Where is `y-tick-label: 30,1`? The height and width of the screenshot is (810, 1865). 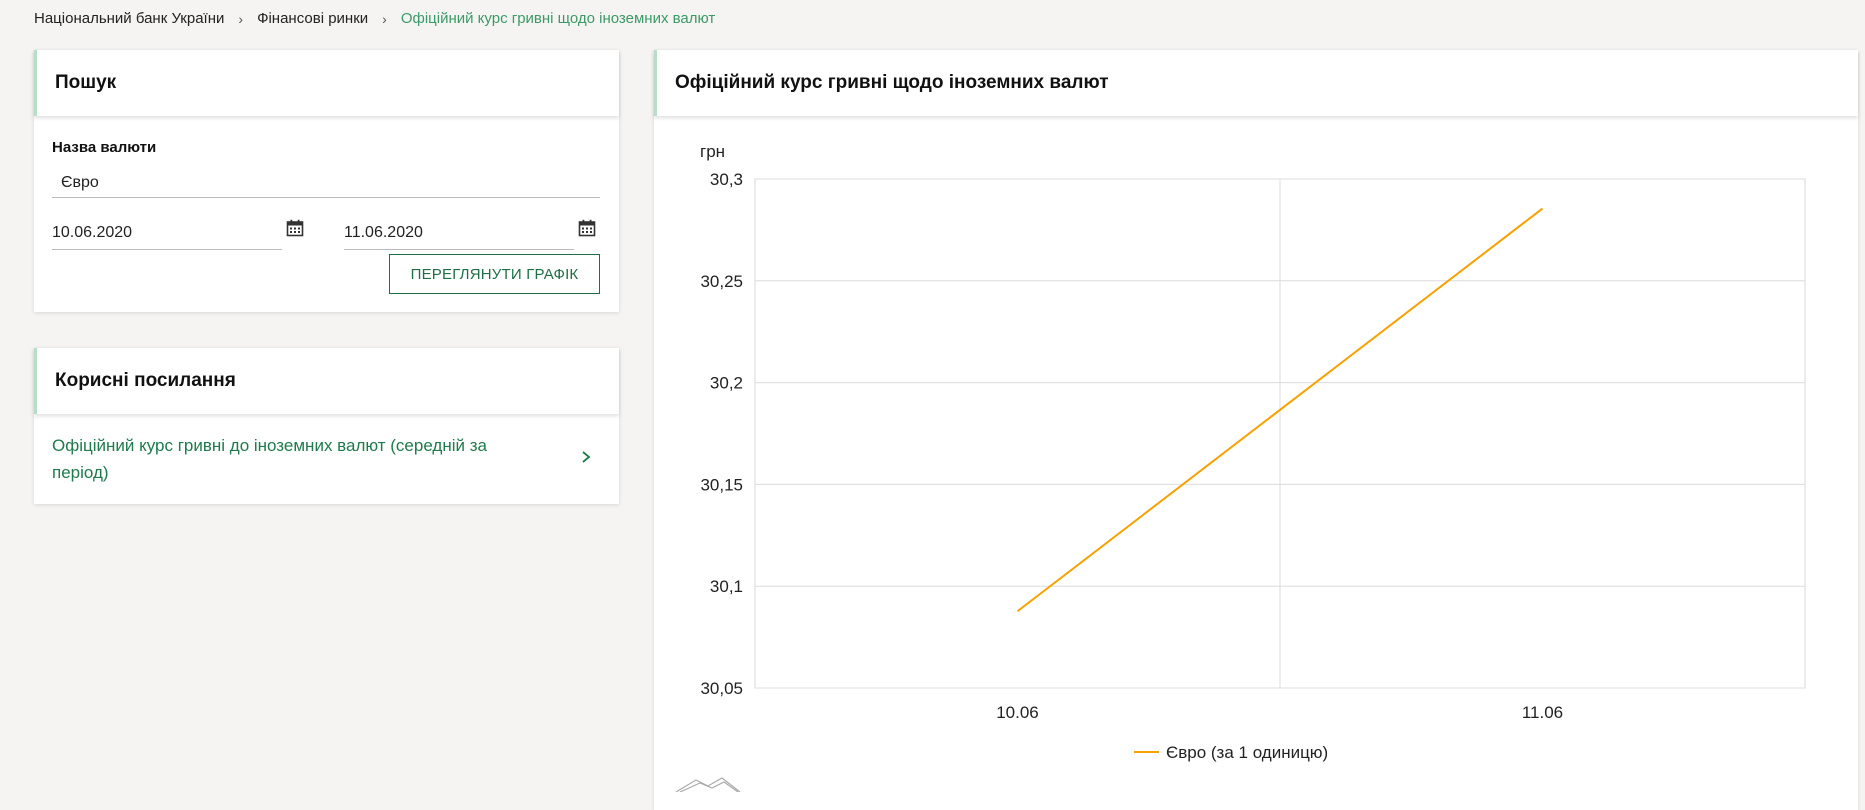
y-tick-label: 30,1 is located at coordinates (726, 586).